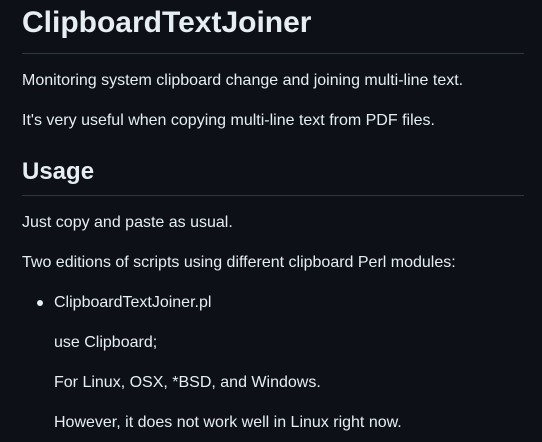  What do you see at coordinates (273, 53) in the screenshot?
I see `title-divider` at bounding box center [273, 53].